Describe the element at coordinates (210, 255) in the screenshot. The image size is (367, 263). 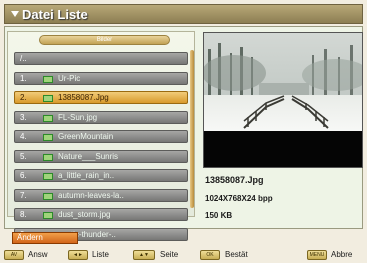
I see `remote-key-badge: OK` at that location.